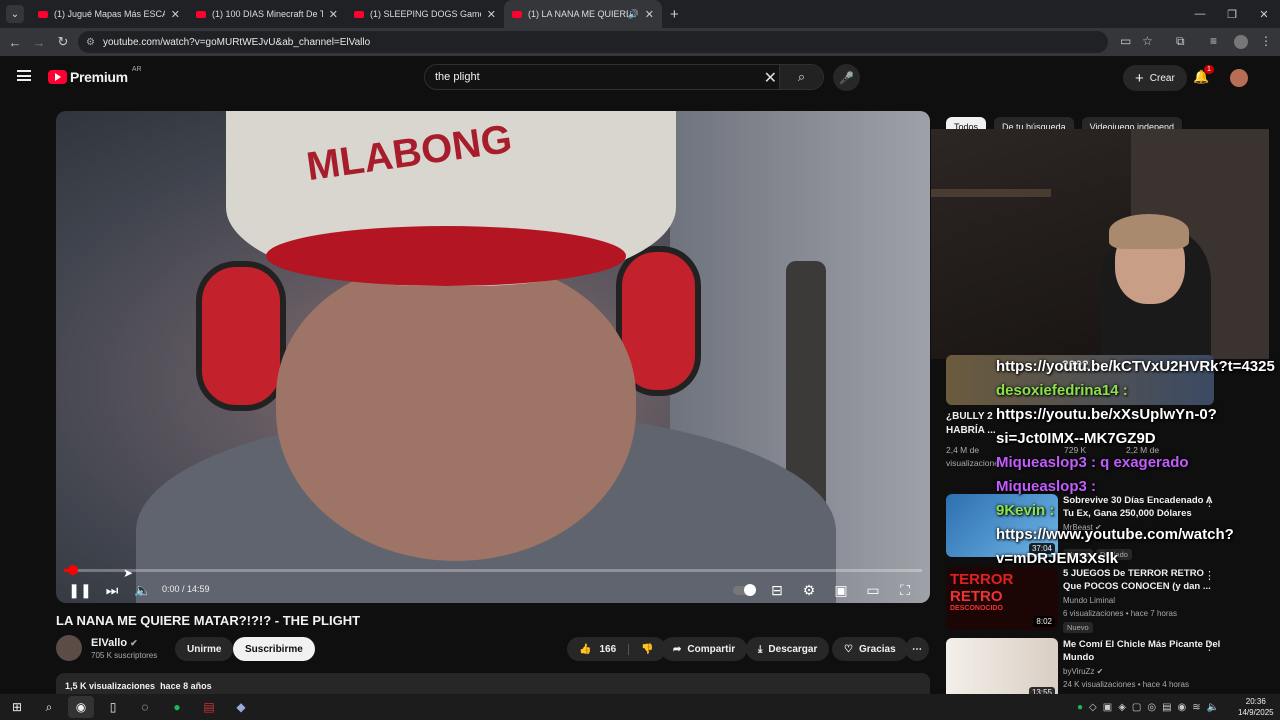  Describe the element at coordinates (39, 42) in the screenshot. I see `forward-icon: →` at that location.